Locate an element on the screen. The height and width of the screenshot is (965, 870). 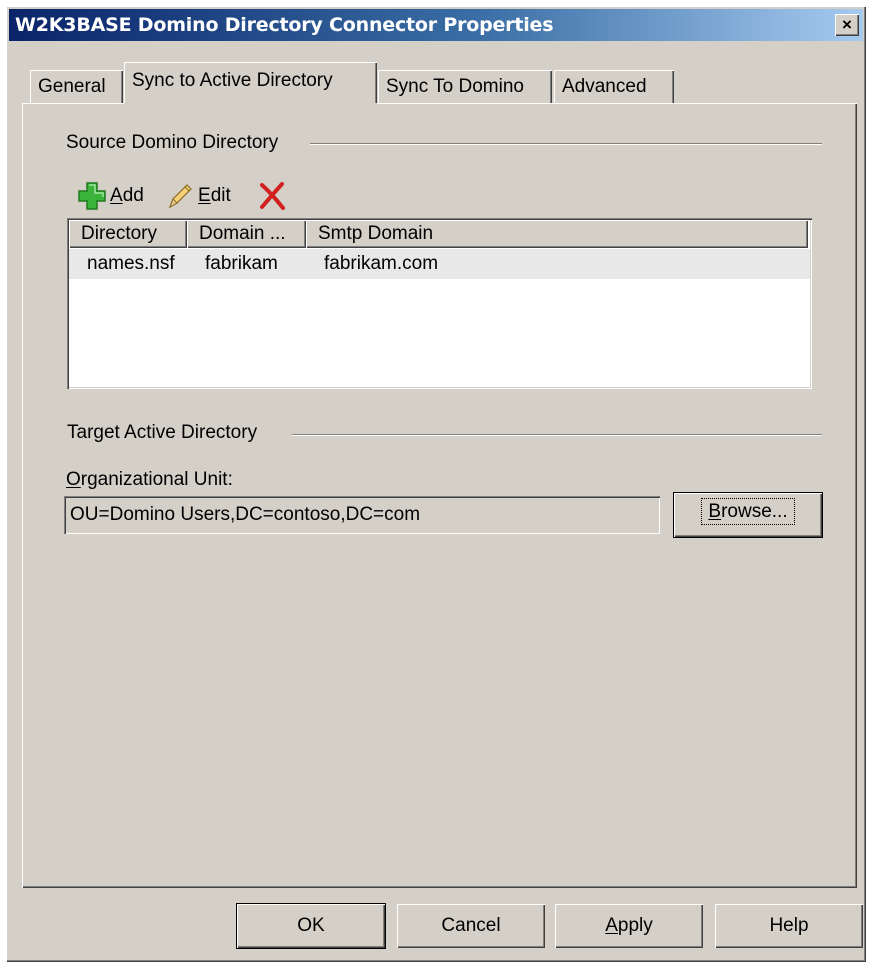
tab-advanced-label: Advanced is located at coordinates (604, 86).